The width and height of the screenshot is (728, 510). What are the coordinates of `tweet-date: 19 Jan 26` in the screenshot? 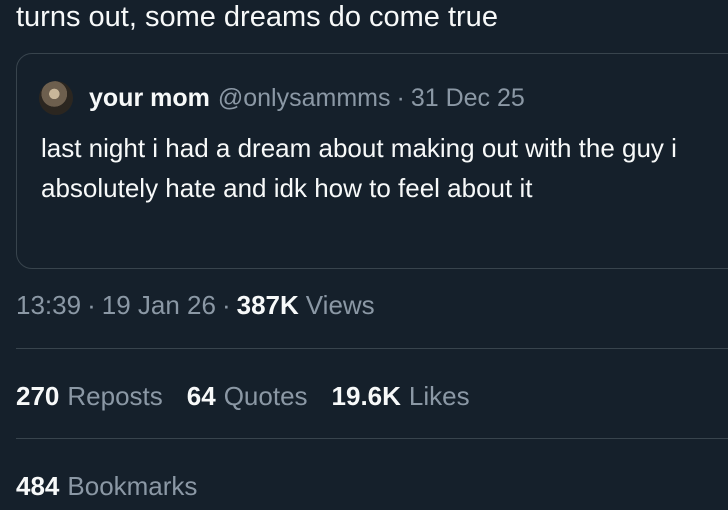 It's located at (159, 305).